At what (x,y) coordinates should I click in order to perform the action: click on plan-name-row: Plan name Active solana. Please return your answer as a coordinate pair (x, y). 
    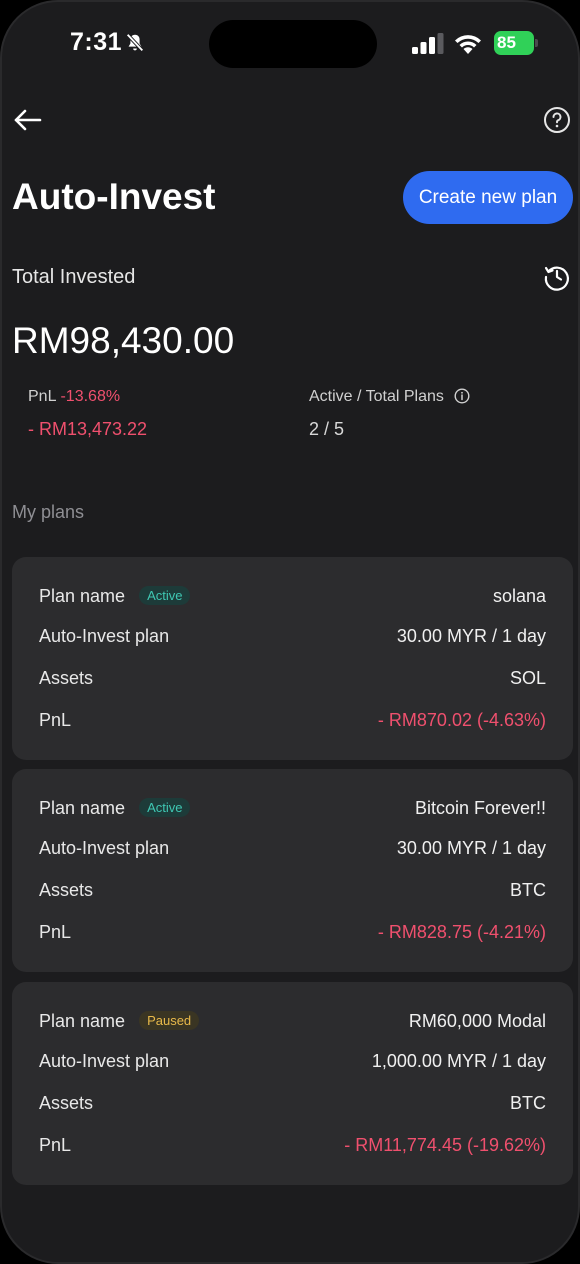
    Looking at the image, I should click on (292, 599).